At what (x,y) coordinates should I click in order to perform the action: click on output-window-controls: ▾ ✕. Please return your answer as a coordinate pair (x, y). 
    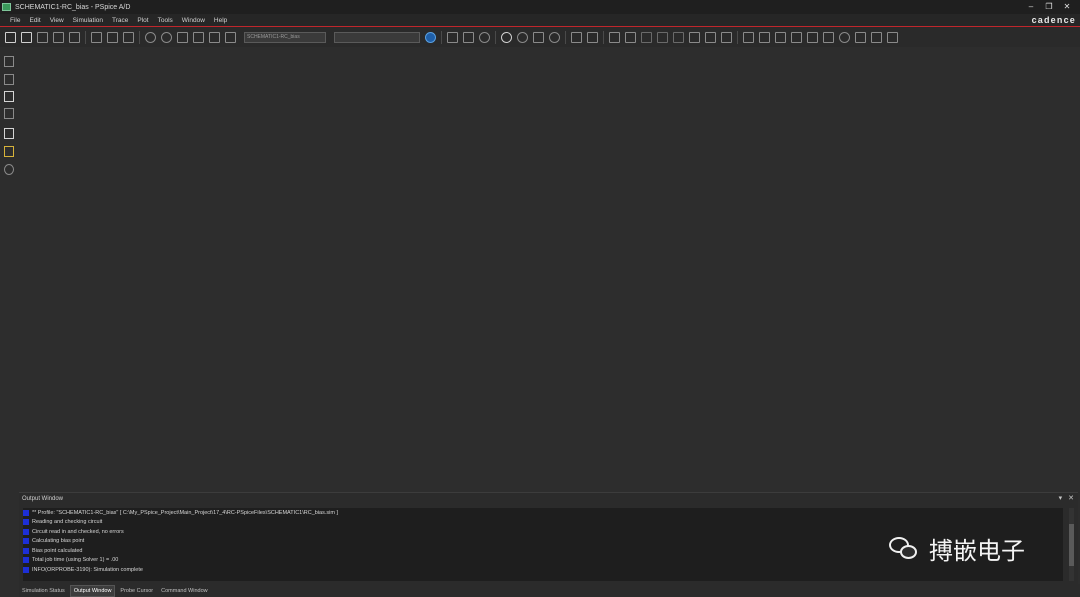
    Looking at the image, I should click on (1063, 498).